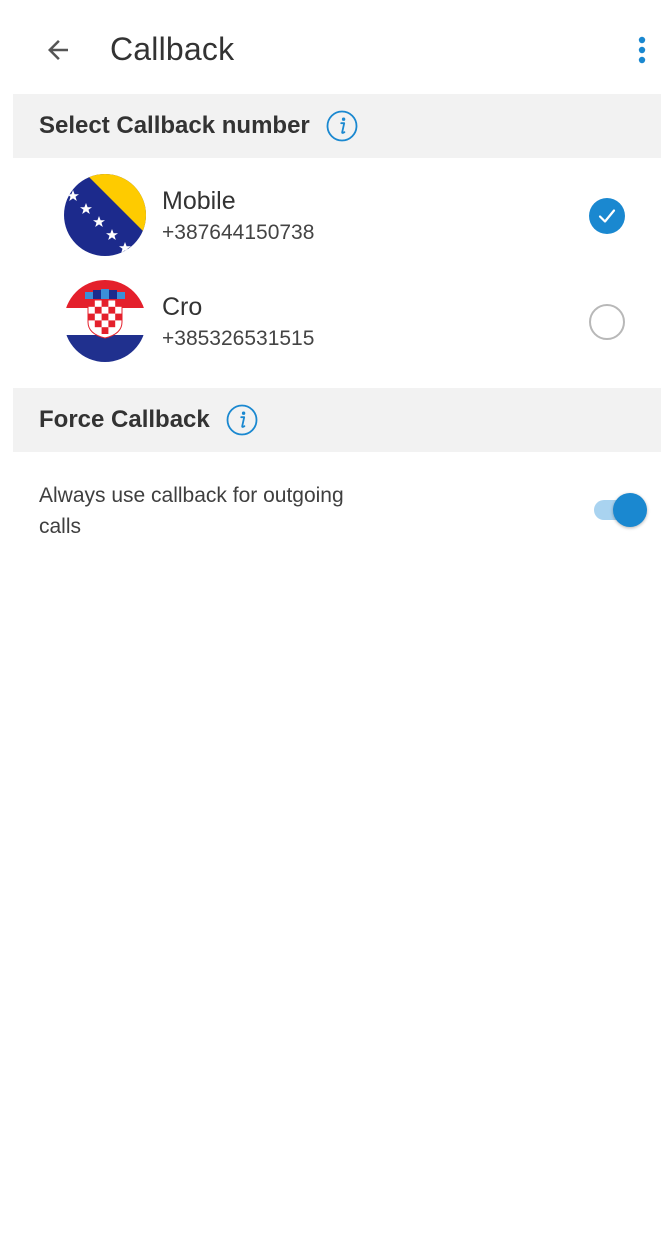  I want to click on back-button, so click(58, 50).